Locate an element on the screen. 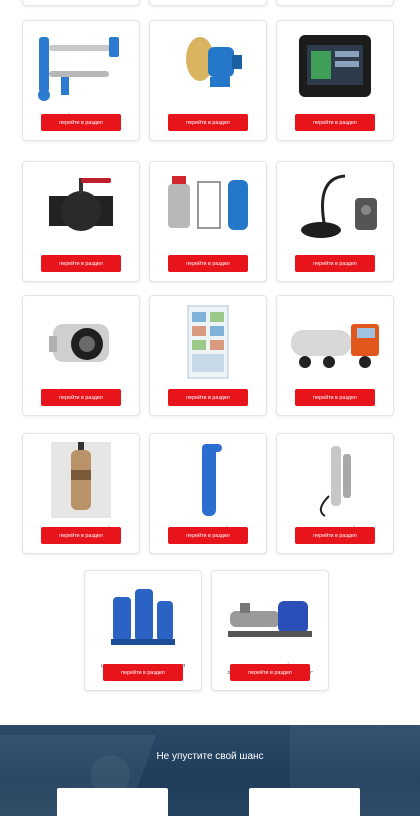  intercom-icon is located at coordinates (335, 208).